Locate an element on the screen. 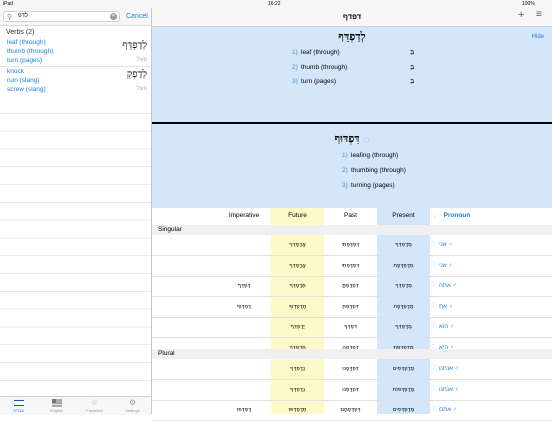 This screenshot has height=421, width=552. verbs-section-header: Verbs (2) is located at coordinates (20, 32).